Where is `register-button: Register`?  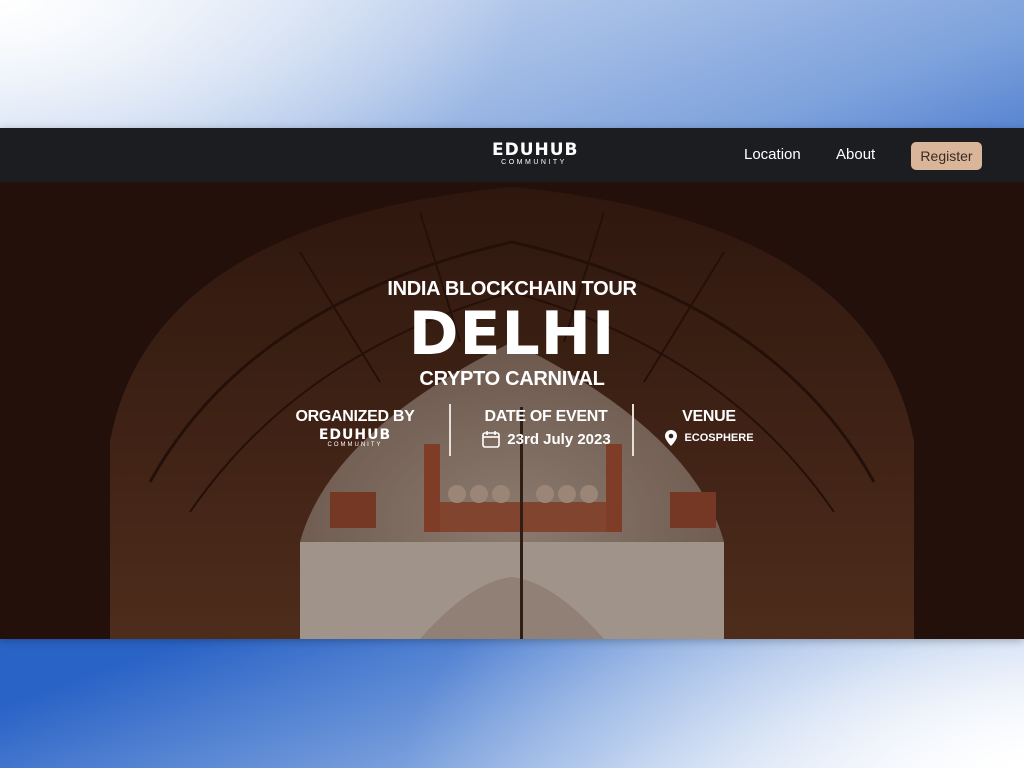
register-button: Register is located at coordinates (946, 156).